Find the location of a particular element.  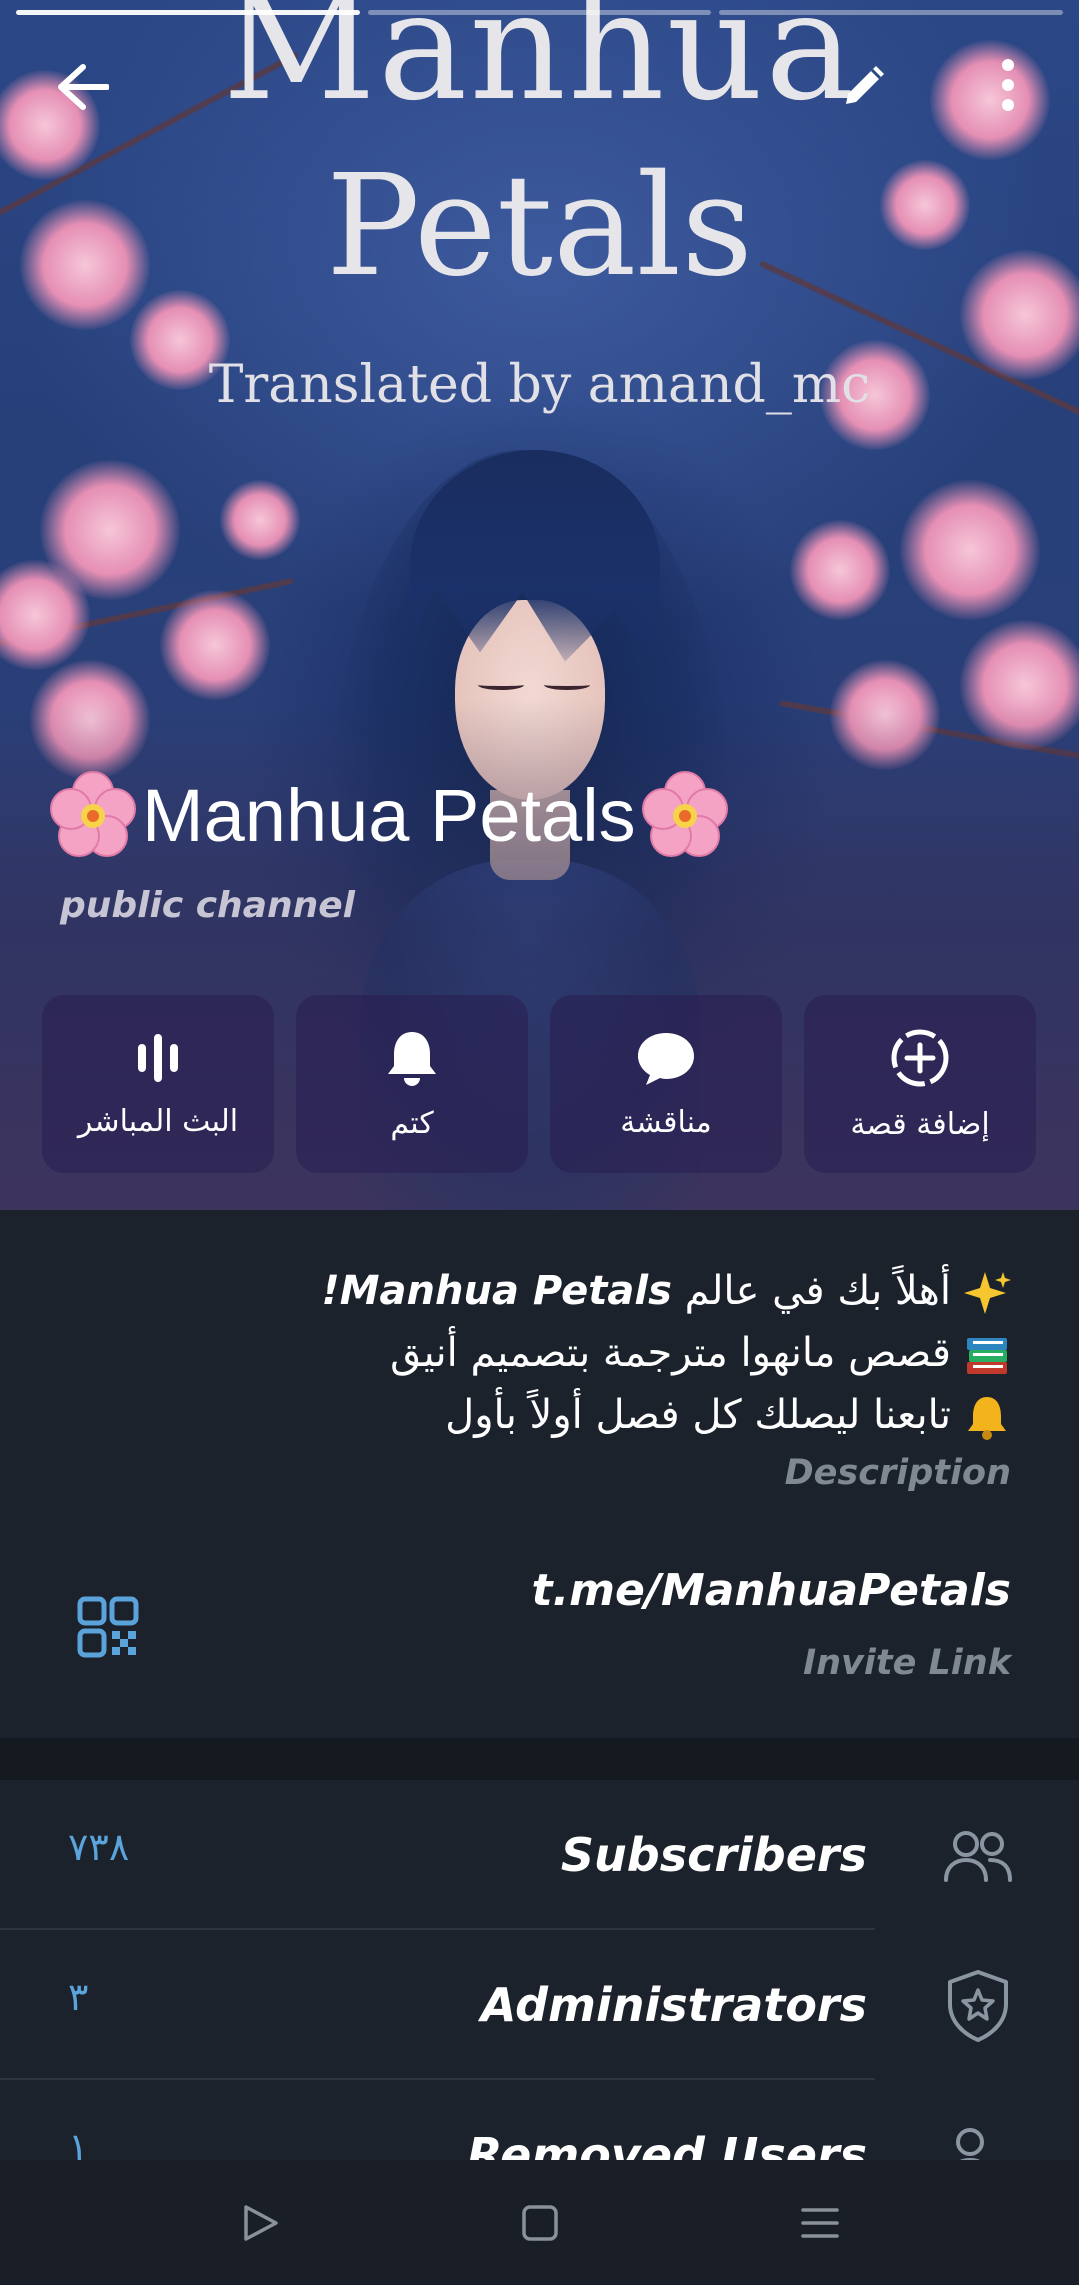

description-line: تابعنا ليصلك كل فصل أولاً بأول is located at coordinates (611, 1415).